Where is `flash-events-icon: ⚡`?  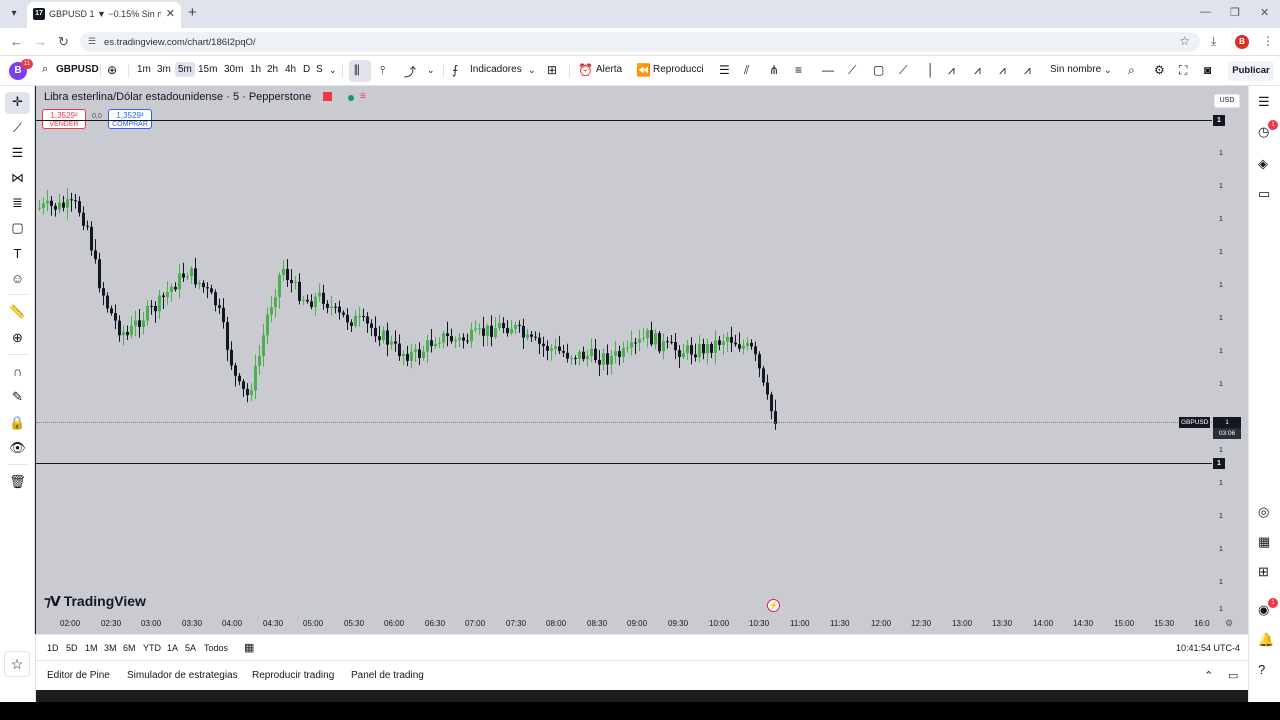 flash-events-icon: ⚡ is located at coordinates (773, 605).